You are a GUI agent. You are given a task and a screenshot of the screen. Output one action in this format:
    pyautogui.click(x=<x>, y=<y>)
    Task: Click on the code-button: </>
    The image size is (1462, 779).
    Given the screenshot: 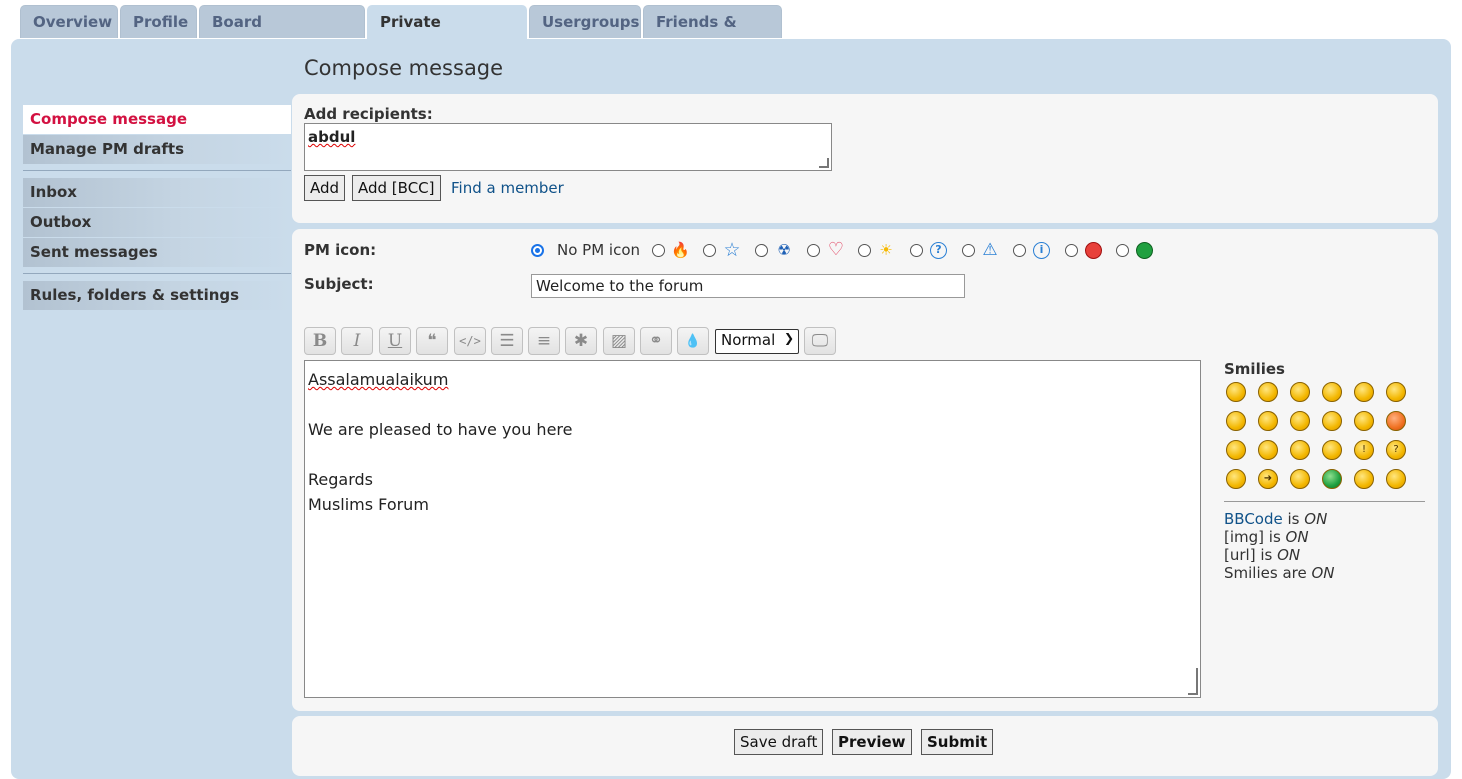 What is the action you would take?
    pyautogui.click(x=470, y=341)
    